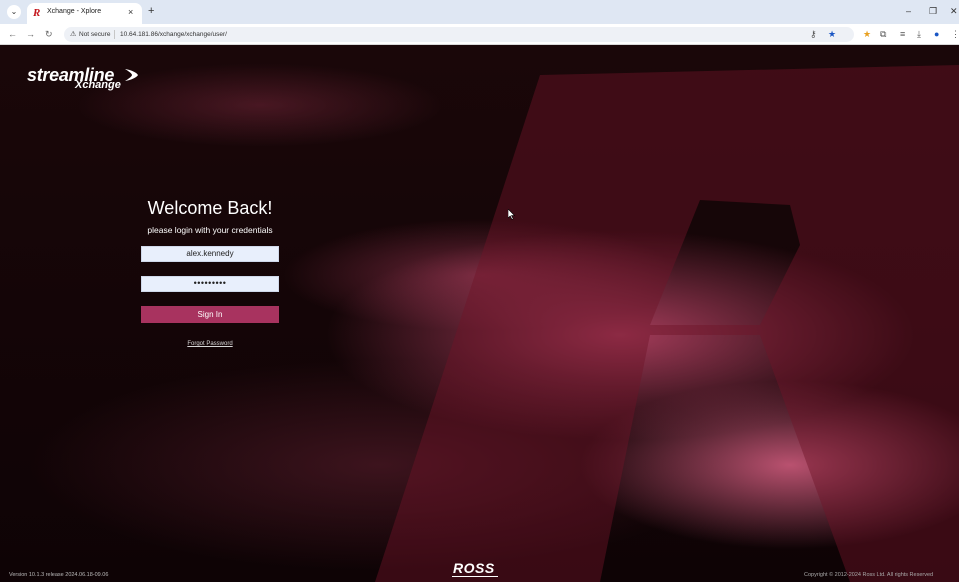 The image size is (959, 582). What do you see at coordinates (74, 11) in the screenshot?
I see `tab-title: Xchange - Xplore` at bounding box center [74, 11].